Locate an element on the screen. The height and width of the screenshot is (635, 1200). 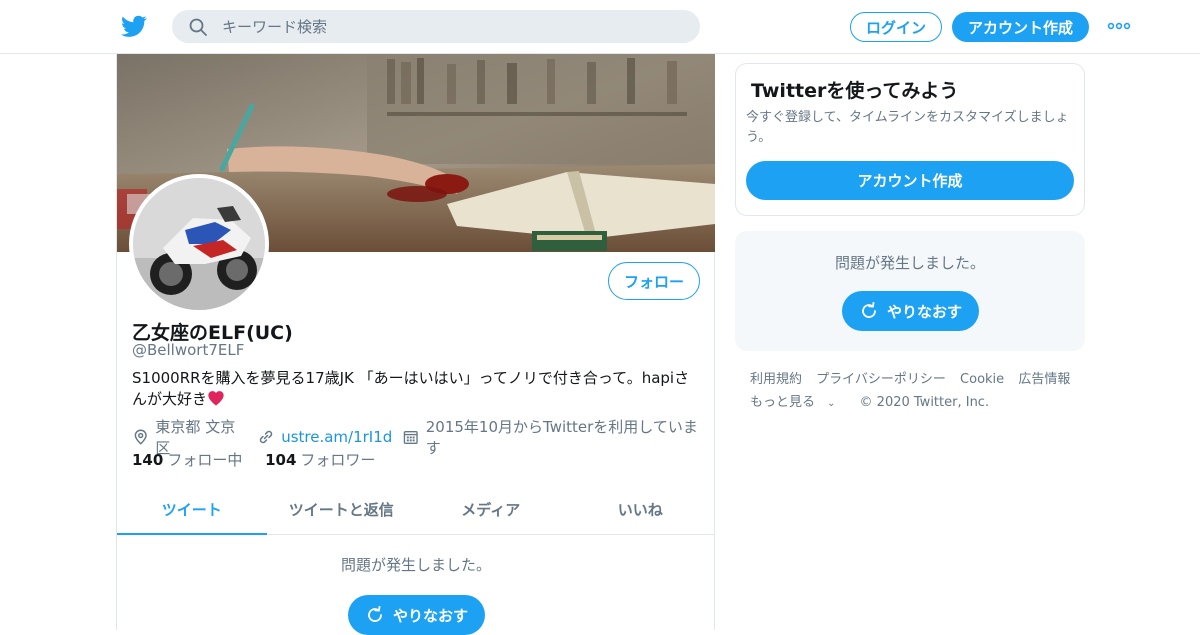
trends-retry-button: やりなおす is located at coordinates (910, 311).